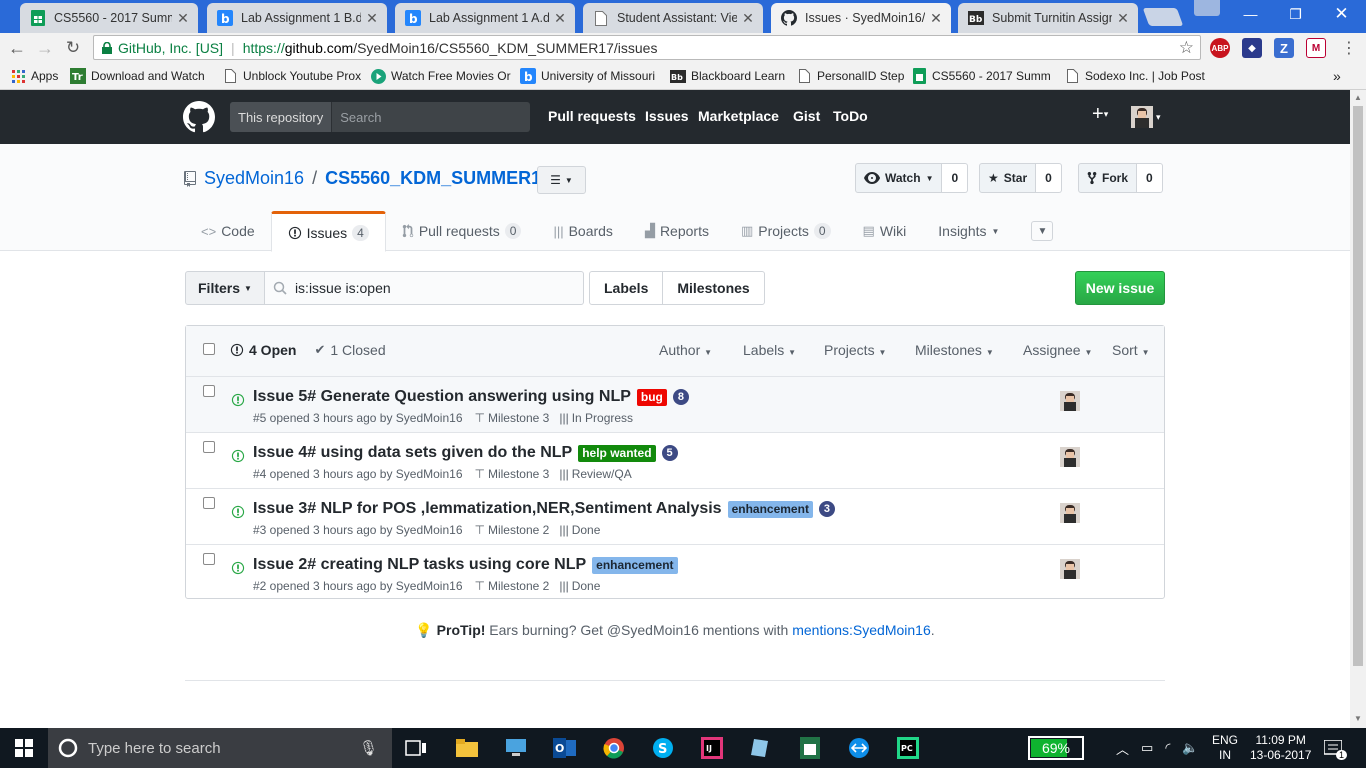 This screenshot has height=768, width=1366. What do you see at coordinates (328, 231) in the screenshot?
I see `tab-issues: Issues 4` at bounding box center [328, 231].